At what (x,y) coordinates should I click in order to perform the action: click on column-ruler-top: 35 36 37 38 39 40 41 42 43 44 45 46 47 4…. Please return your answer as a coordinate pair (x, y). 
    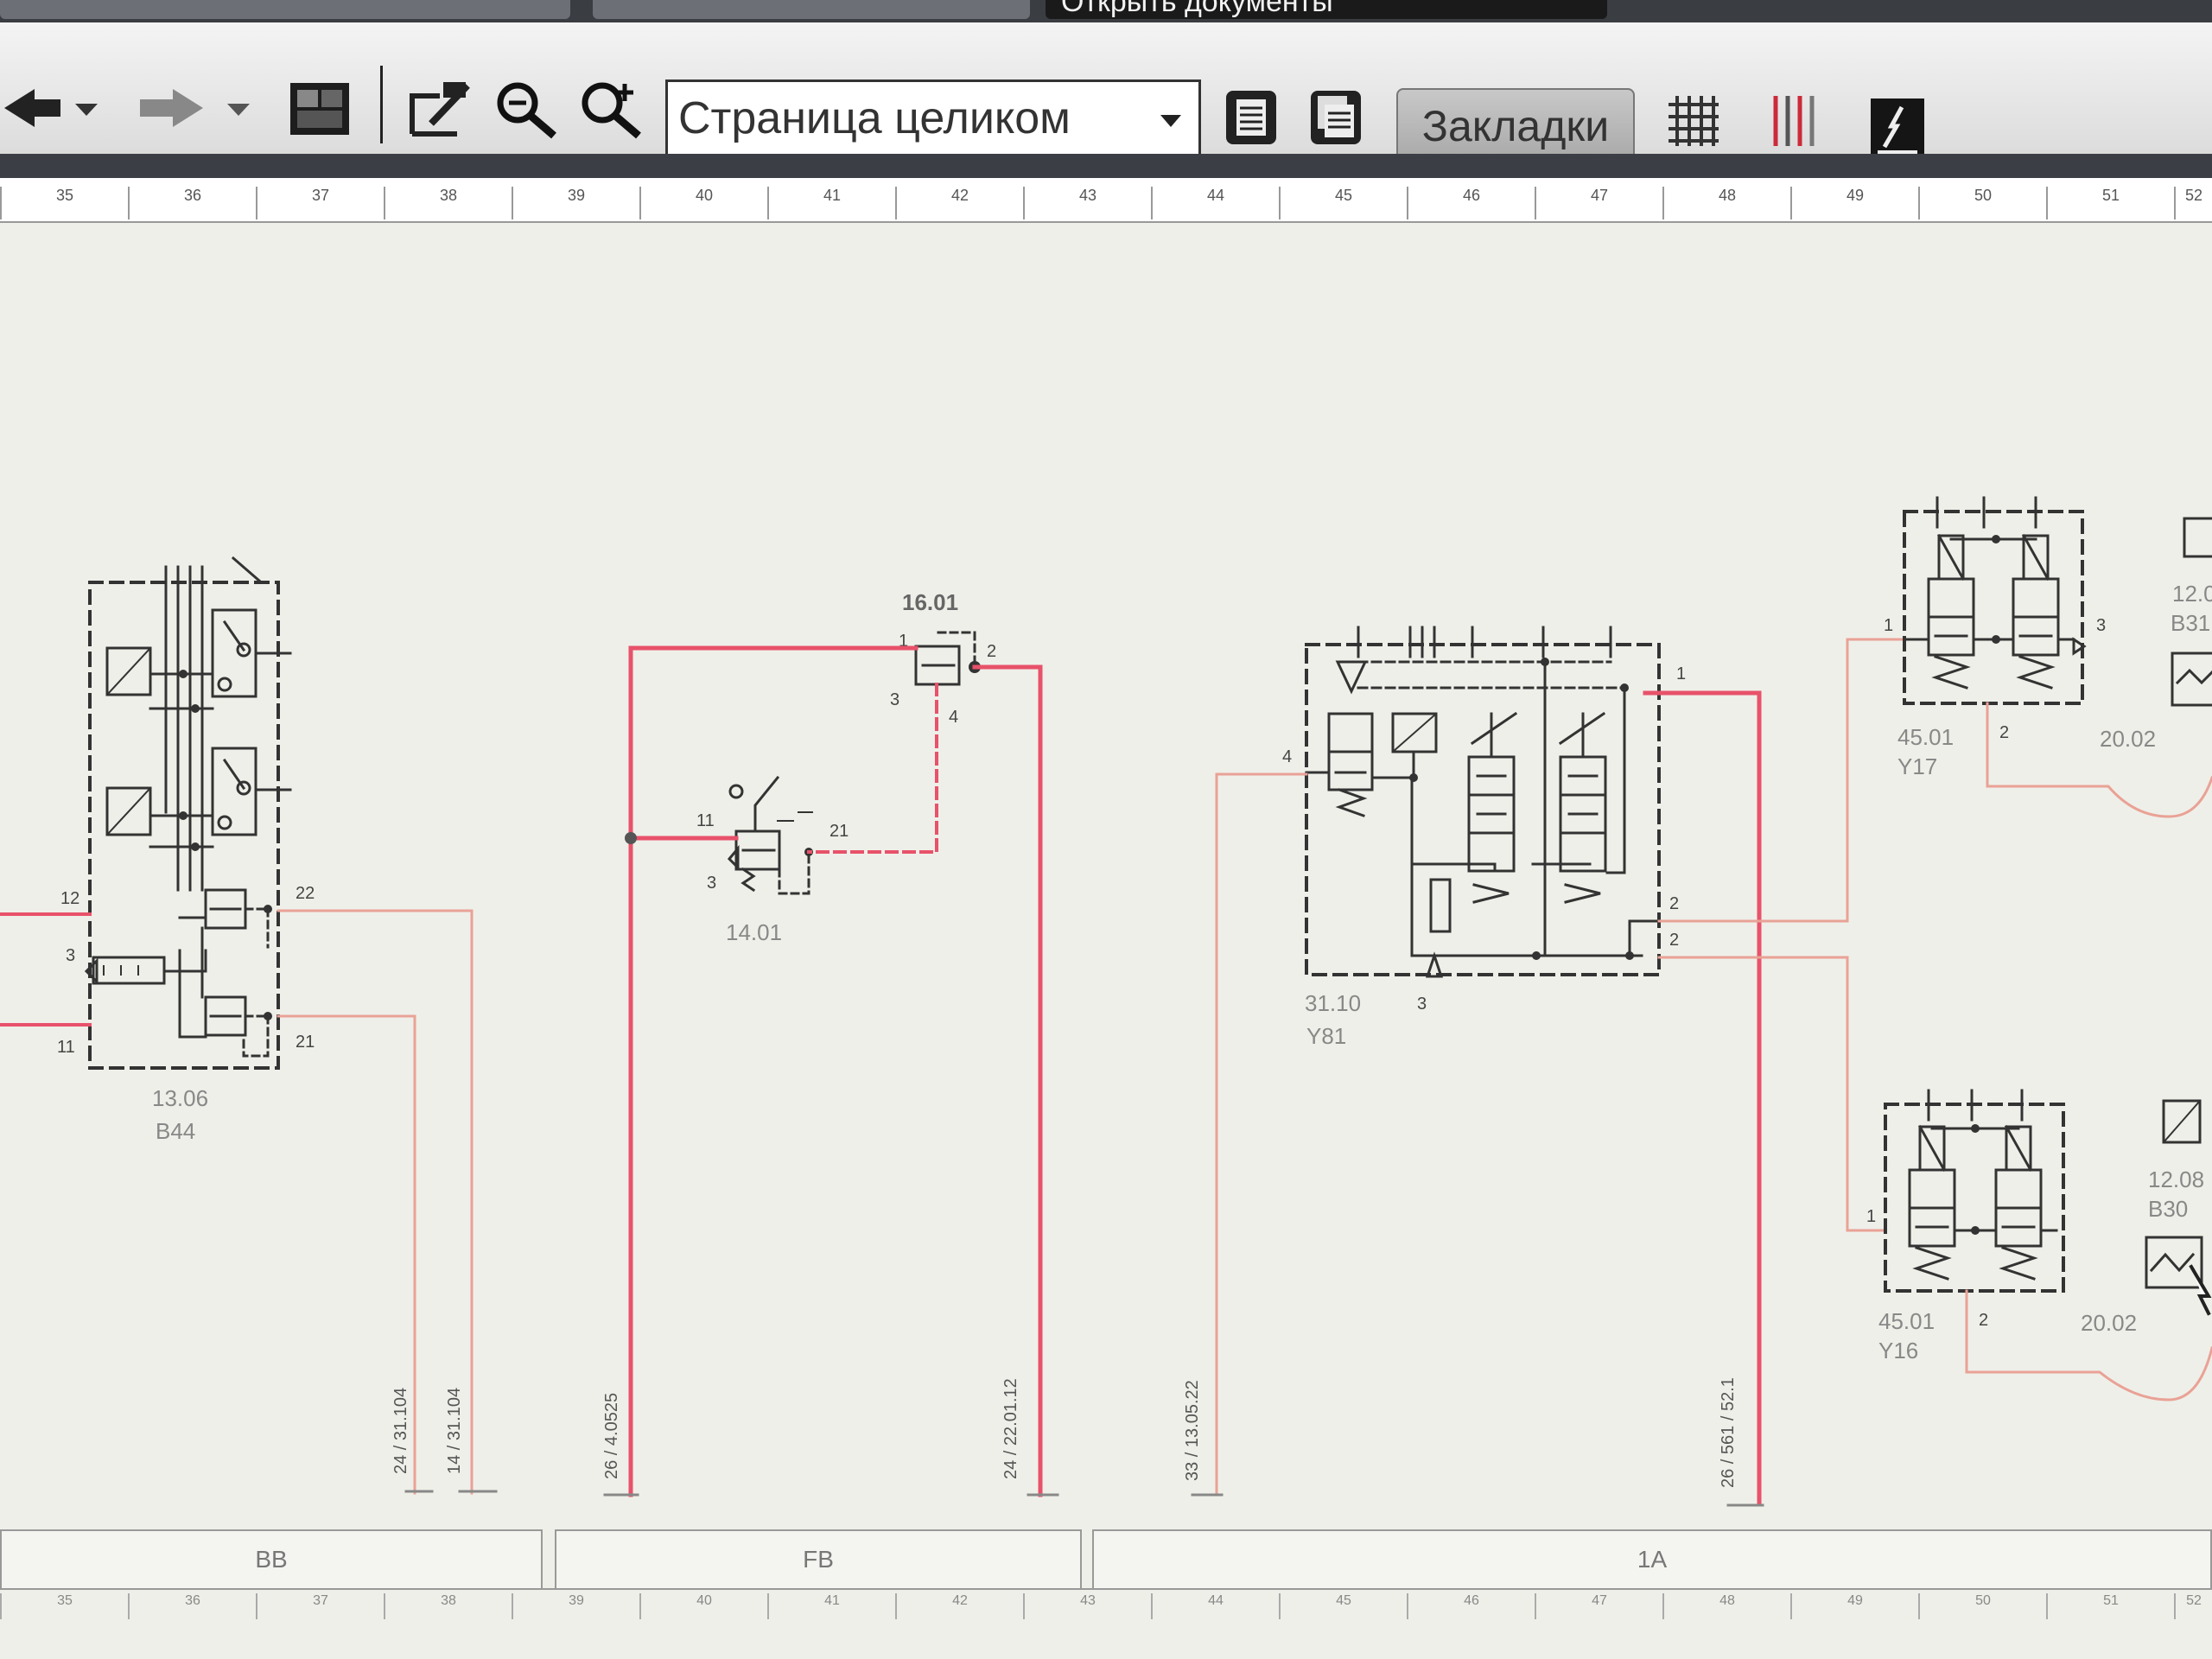
    Looking at the image, I should click on (1106, 200).